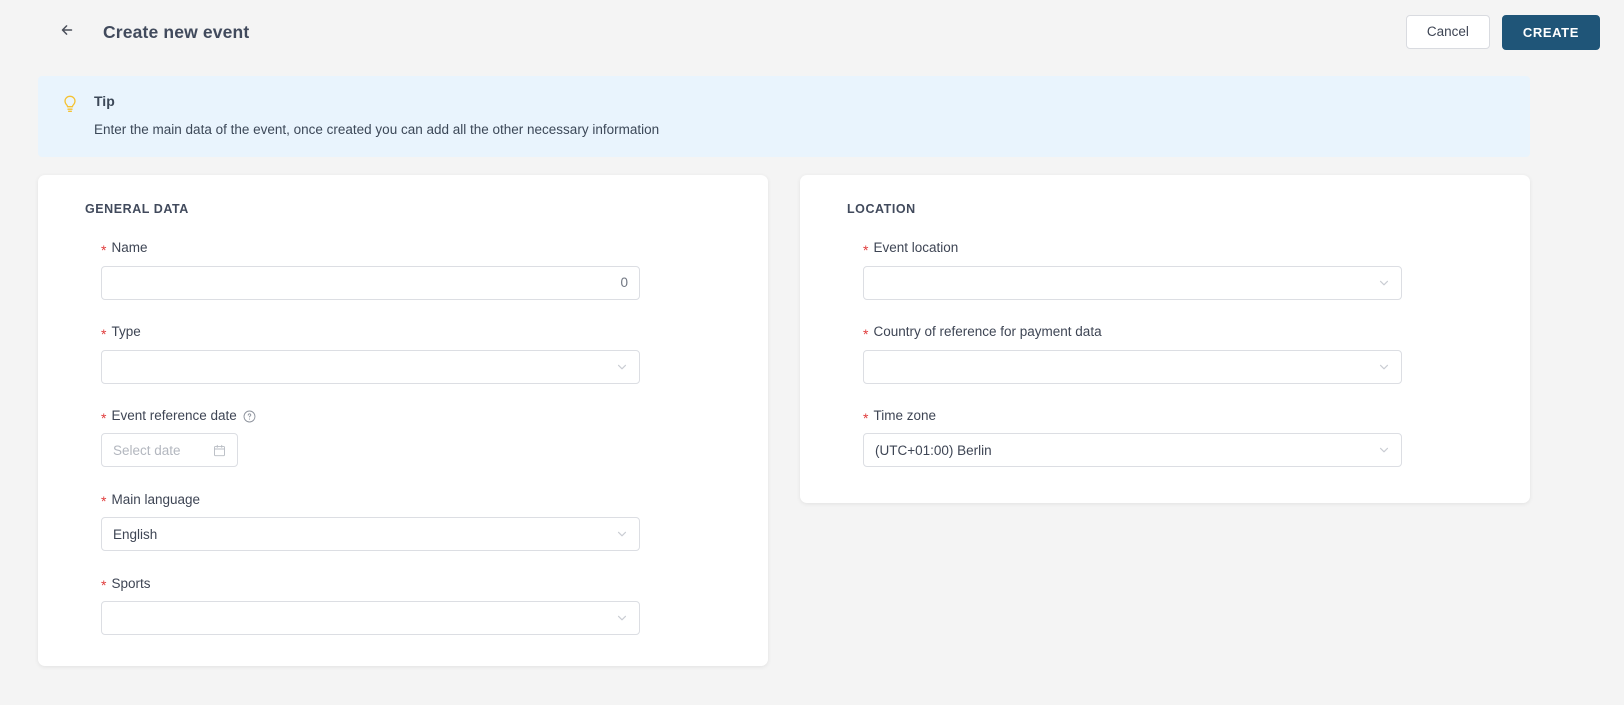  I want to click on cancel-button: Cancel, so click(1447, 32).